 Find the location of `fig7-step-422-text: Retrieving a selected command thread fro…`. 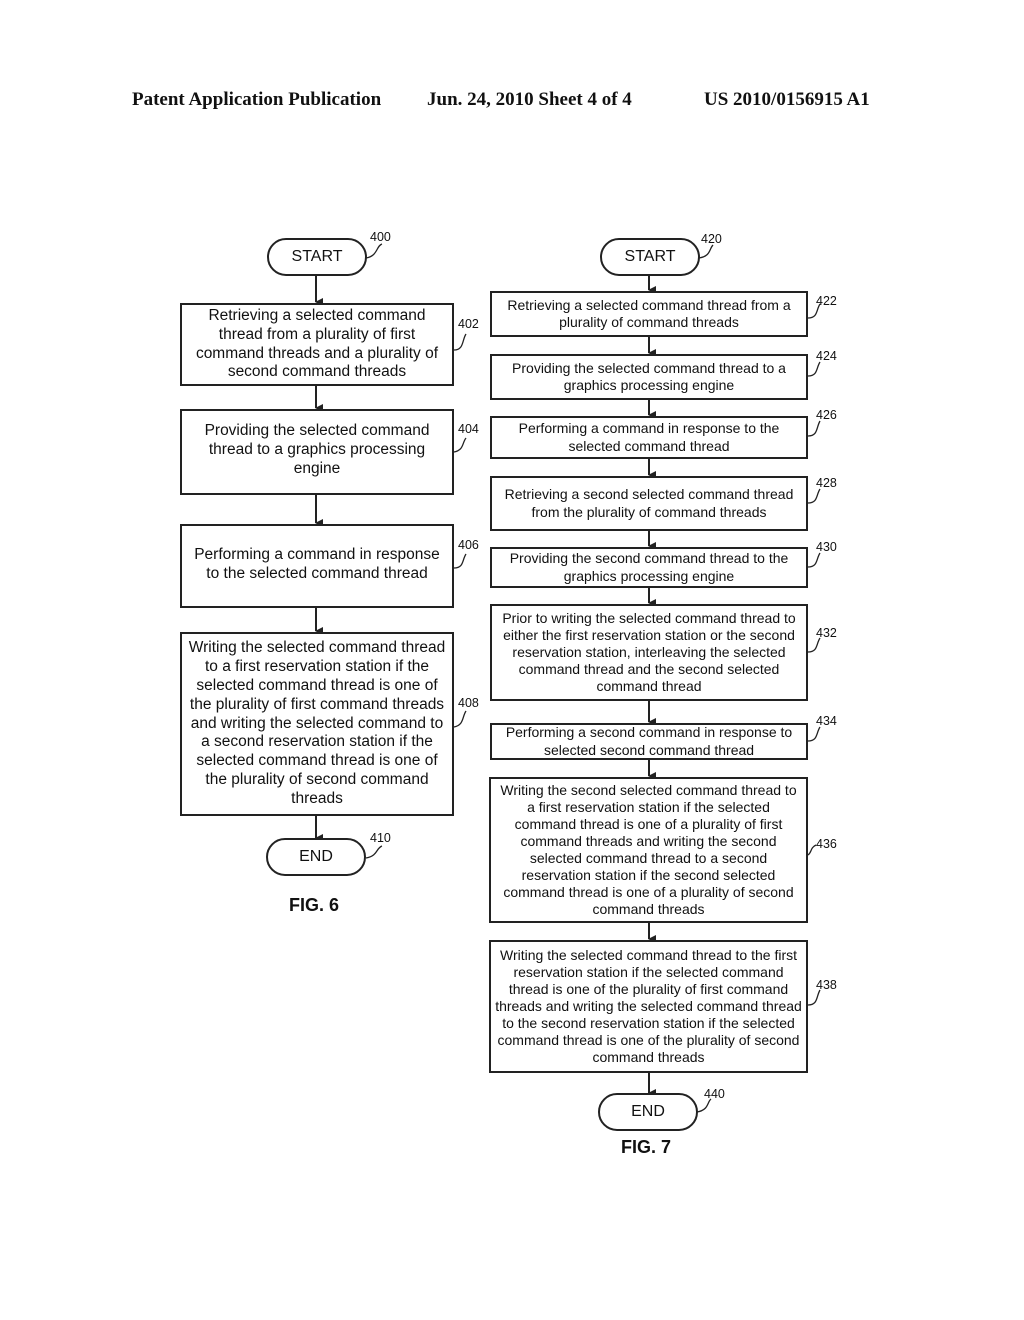

fig7-step-422-text: Retrieving a selected command thread fro… is located at coordinates (649, 313).